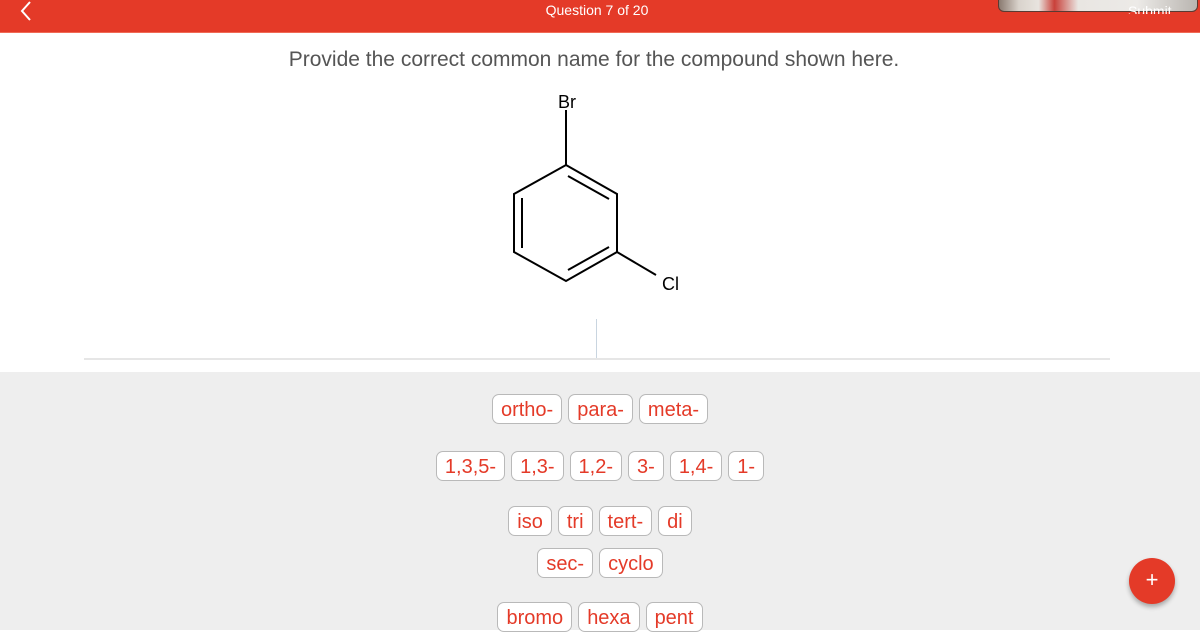  I want to click on benzene-ring, so click(585, 196).